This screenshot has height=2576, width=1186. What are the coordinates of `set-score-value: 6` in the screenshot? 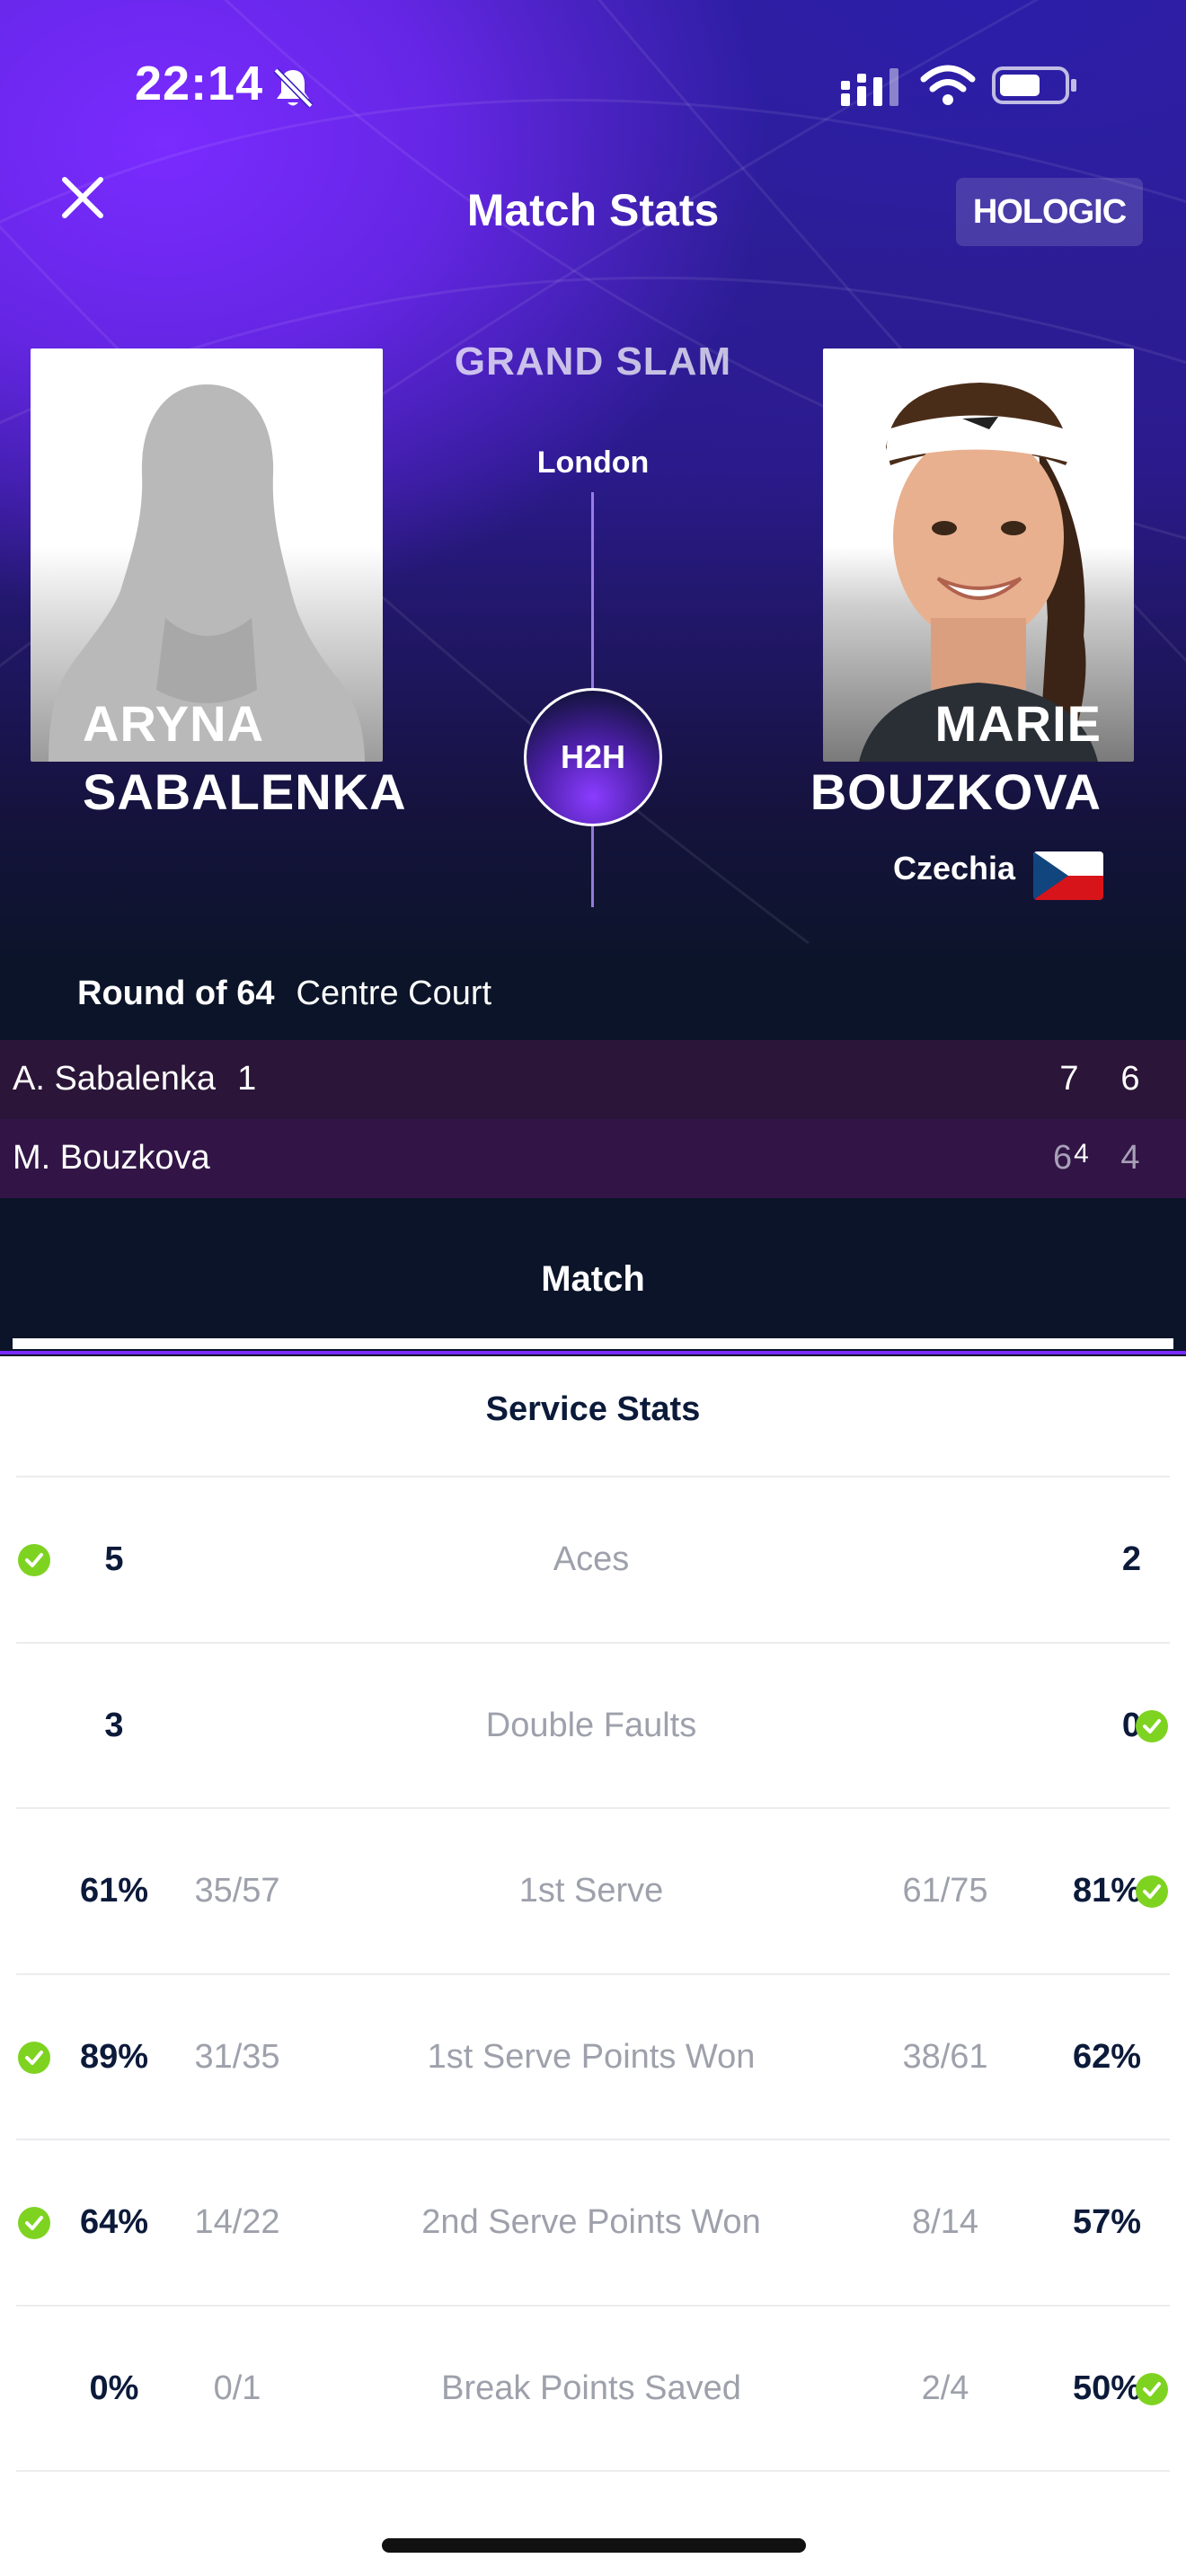 It's located at (1063, 1158).